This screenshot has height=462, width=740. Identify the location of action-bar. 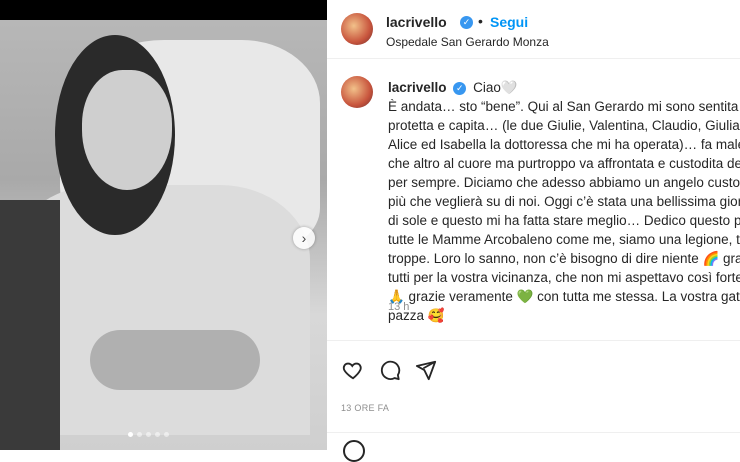
(533, 370).